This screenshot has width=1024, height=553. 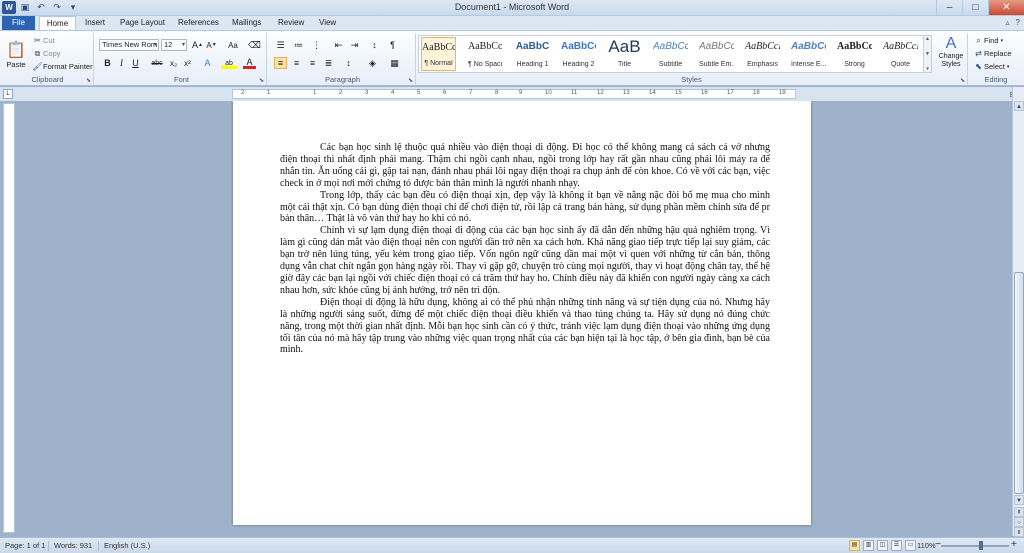 I want to click on tab-view: View, so click(x=327, y=23).